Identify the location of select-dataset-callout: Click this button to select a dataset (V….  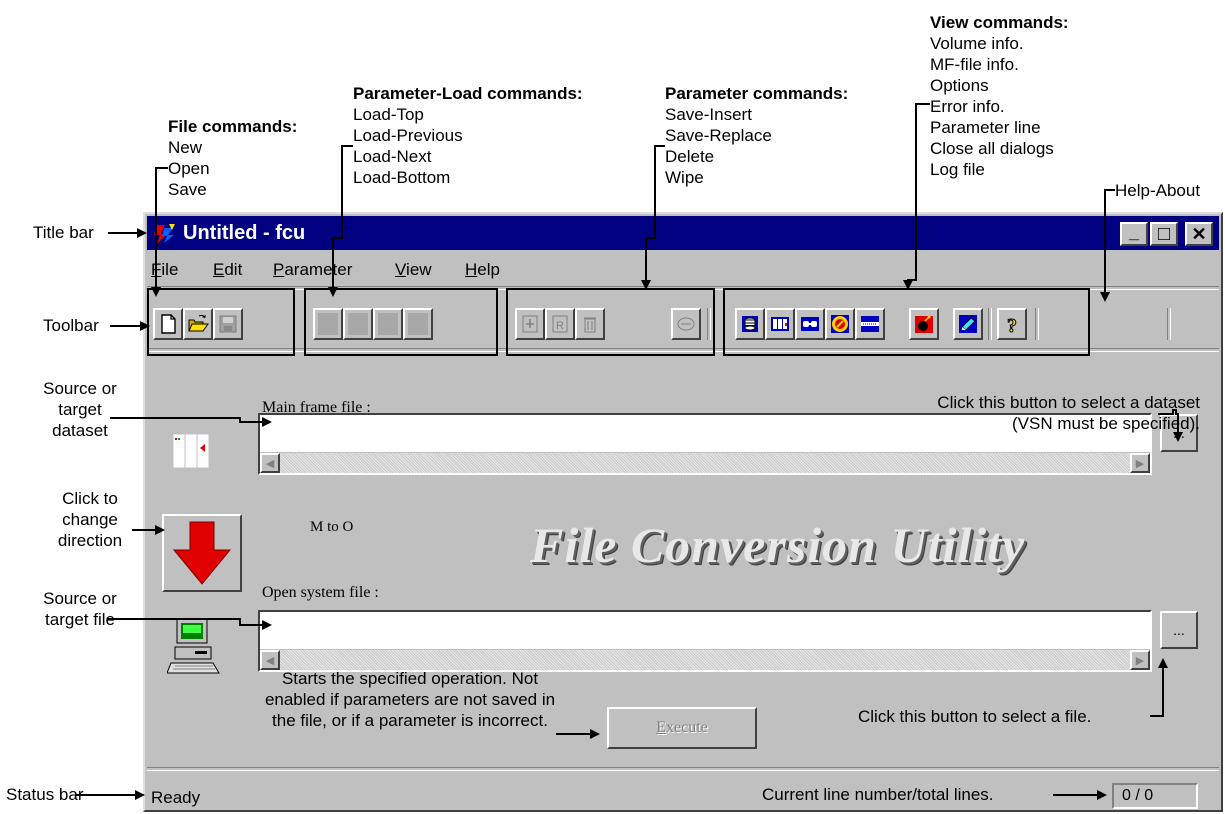
(980, 413).